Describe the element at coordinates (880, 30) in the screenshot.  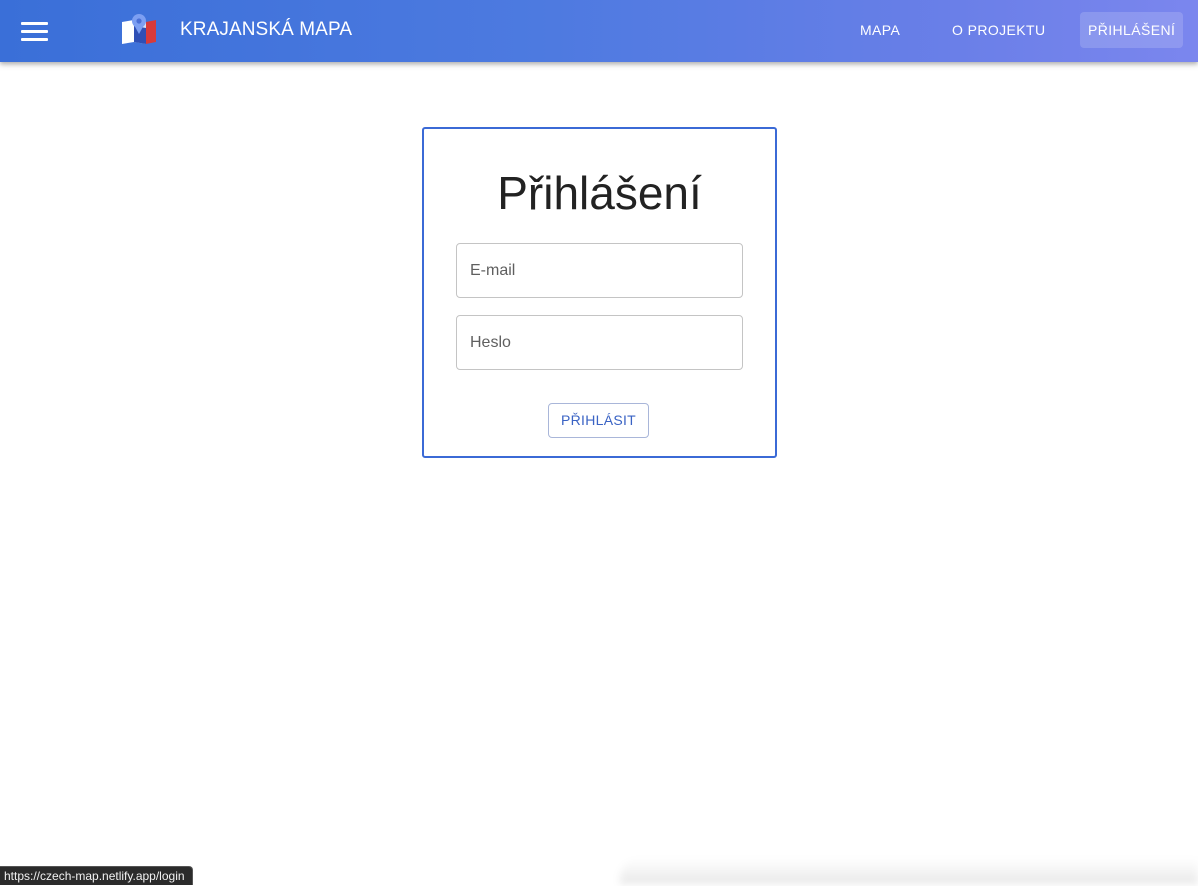
I see `nav-mapa: MAPA` at that location.